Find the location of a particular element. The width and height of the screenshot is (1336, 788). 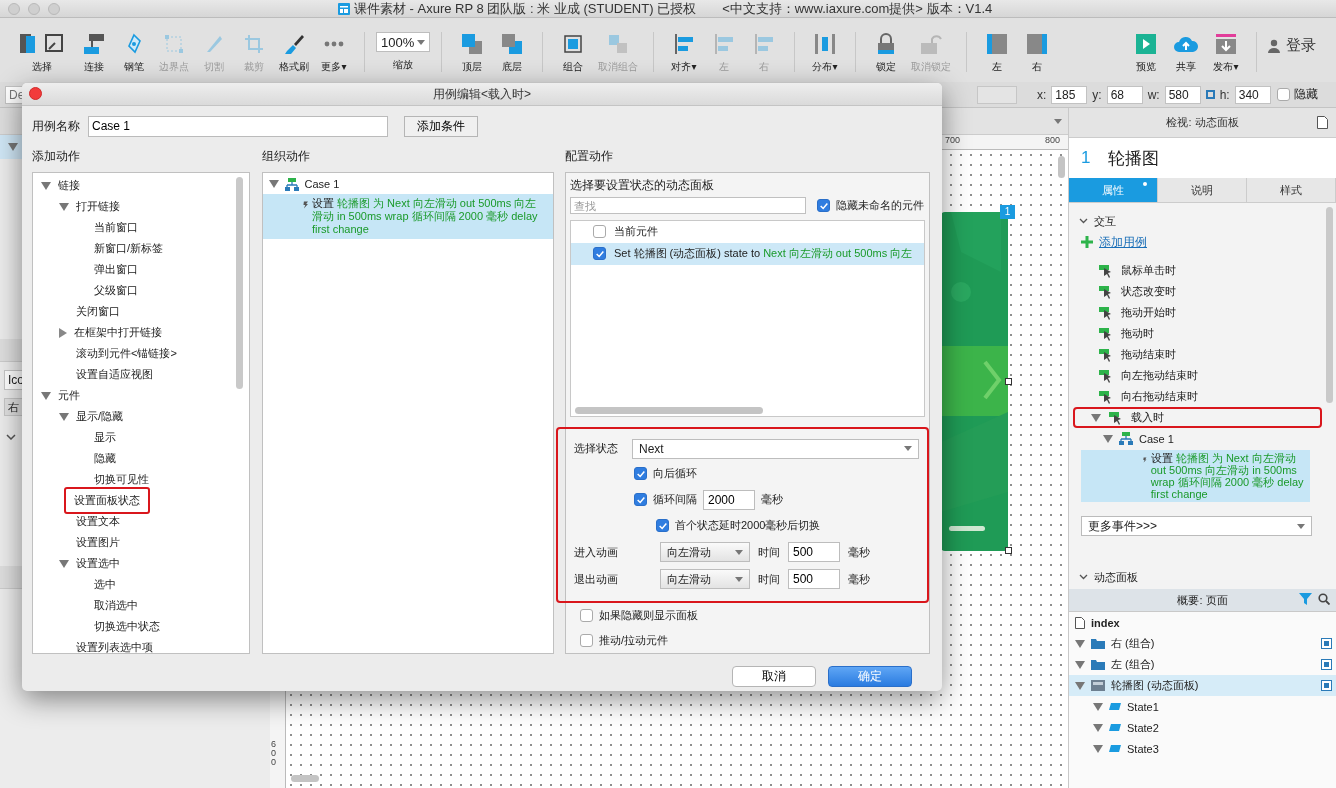

action-item: 父级窗口 is located at coordinates (116, 290).